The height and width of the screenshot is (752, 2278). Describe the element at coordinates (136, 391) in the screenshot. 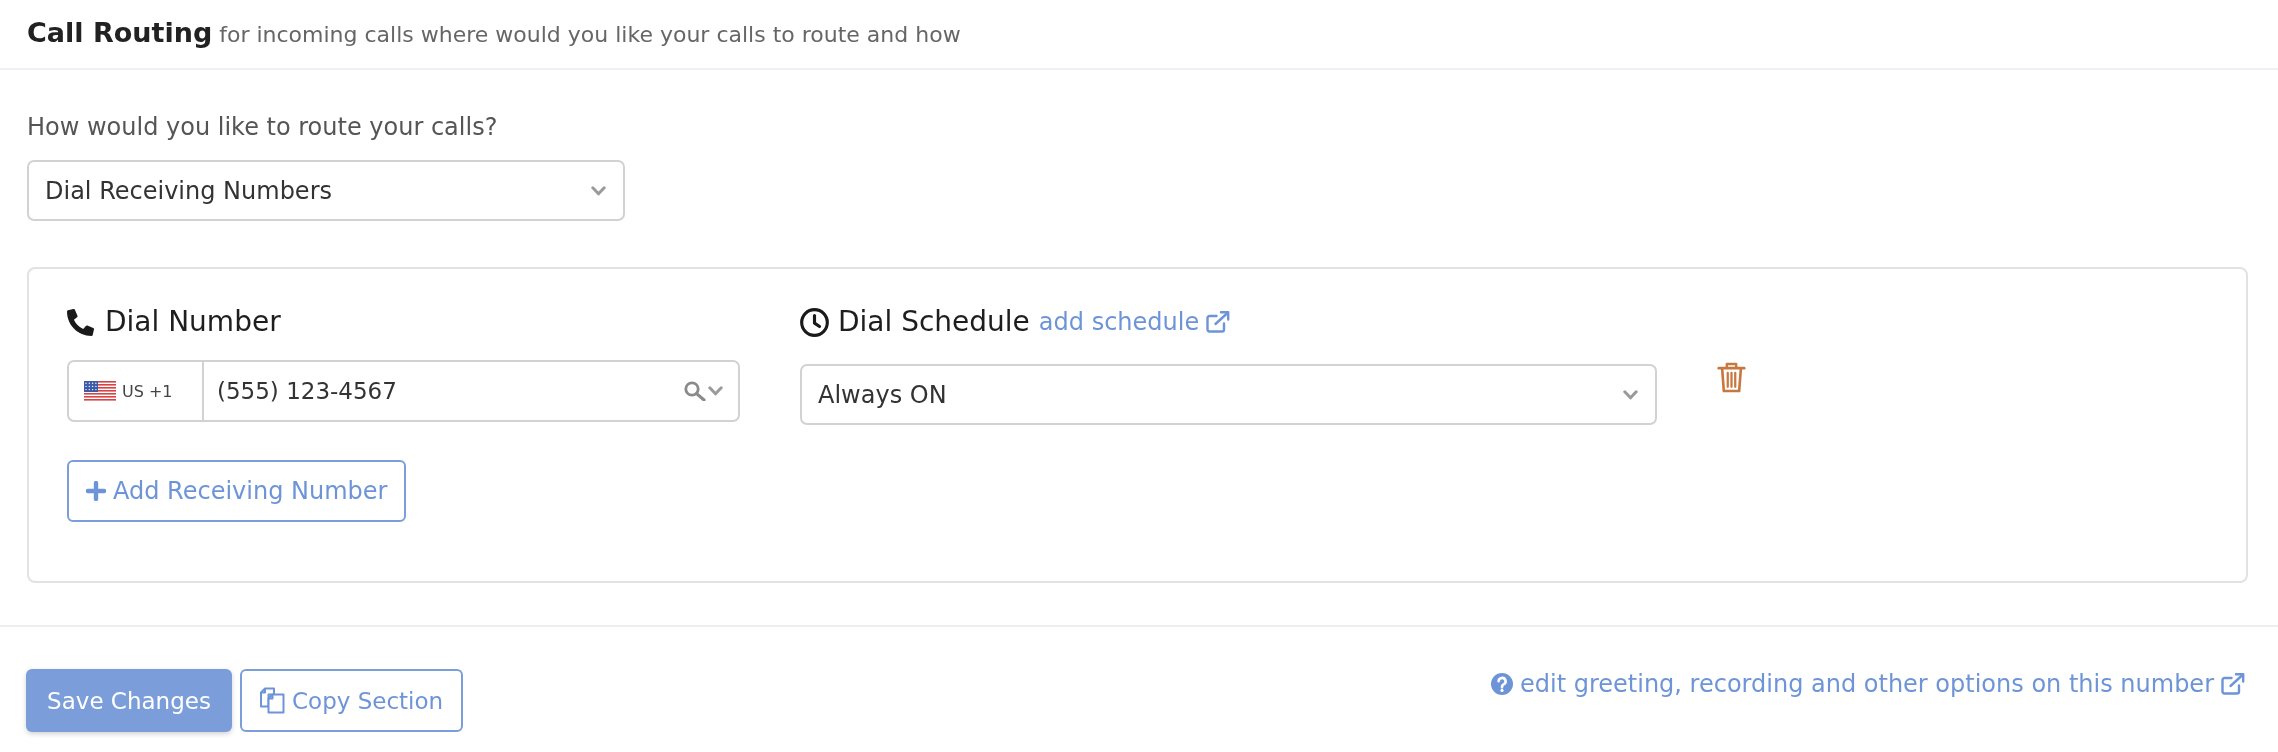

I see `country-selector: US +1` at that location.